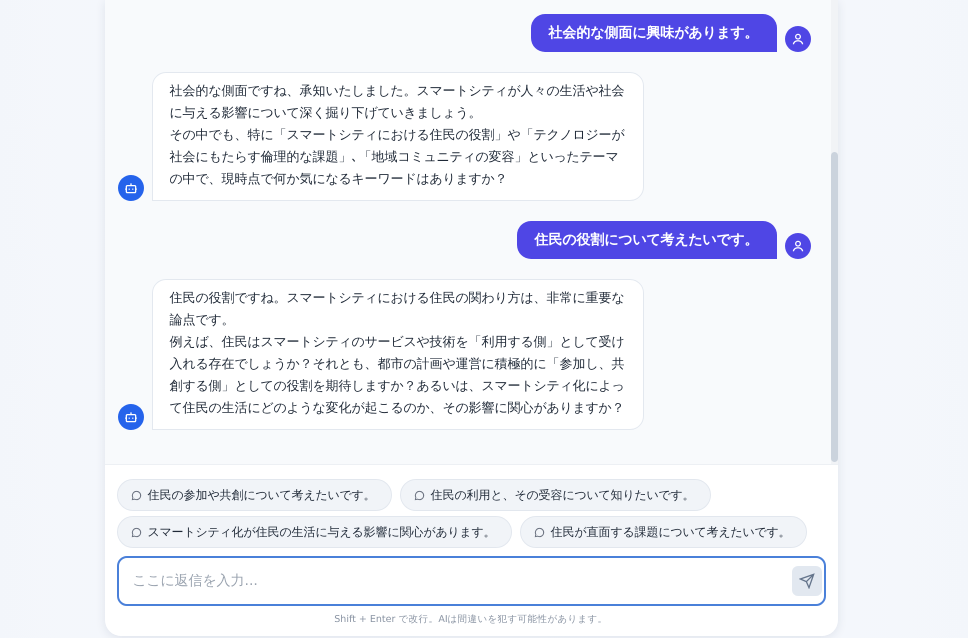 The image size is (968, 638). What do you see at coordinates (653, 33) in the screenshot?
I see `message-text: 社会的な側面に興味があります。` at bounding box center [653, 33].